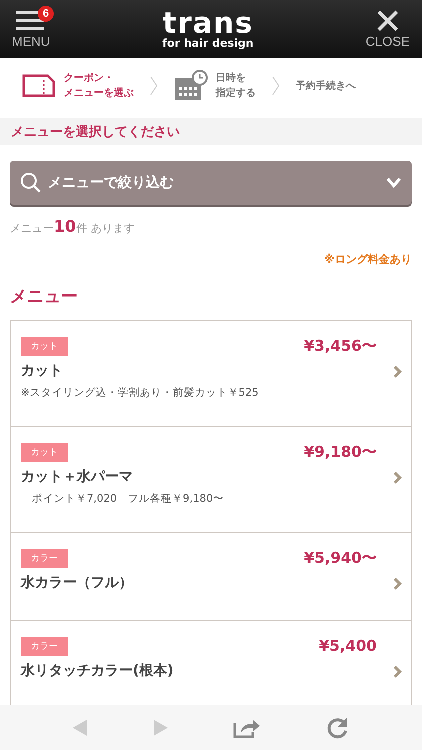  Describe the element at coordinates (31, 183) in the screenshot. I see `search-icon` at that location.